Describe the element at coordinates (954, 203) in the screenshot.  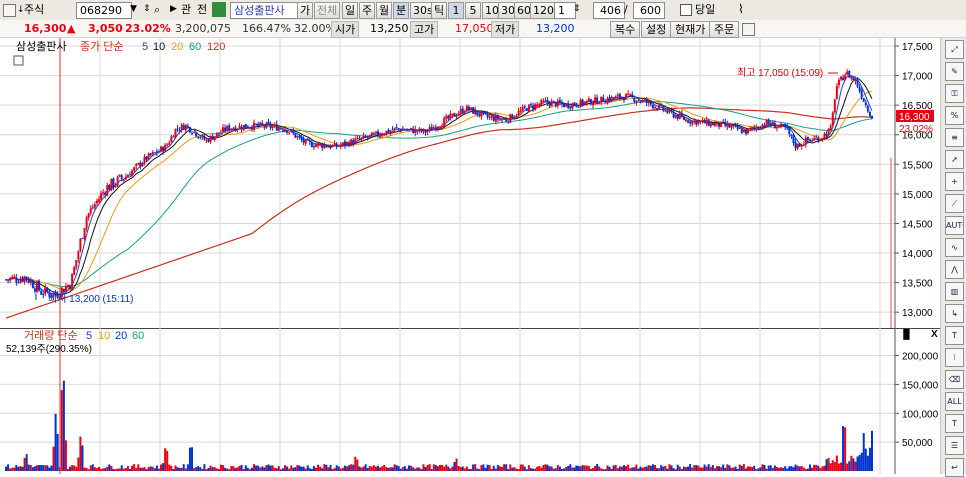
I see `trendline-icon: ⟋` at that location.